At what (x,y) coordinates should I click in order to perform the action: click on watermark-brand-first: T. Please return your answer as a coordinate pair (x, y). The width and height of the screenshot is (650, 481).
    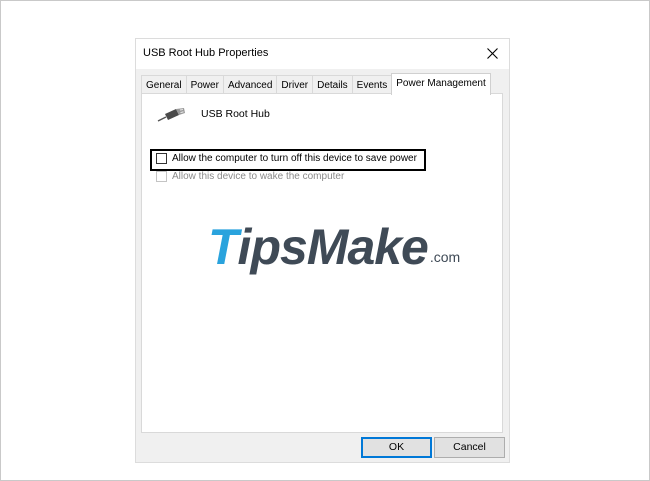
    Looking at the image, I should click on (223, 247).